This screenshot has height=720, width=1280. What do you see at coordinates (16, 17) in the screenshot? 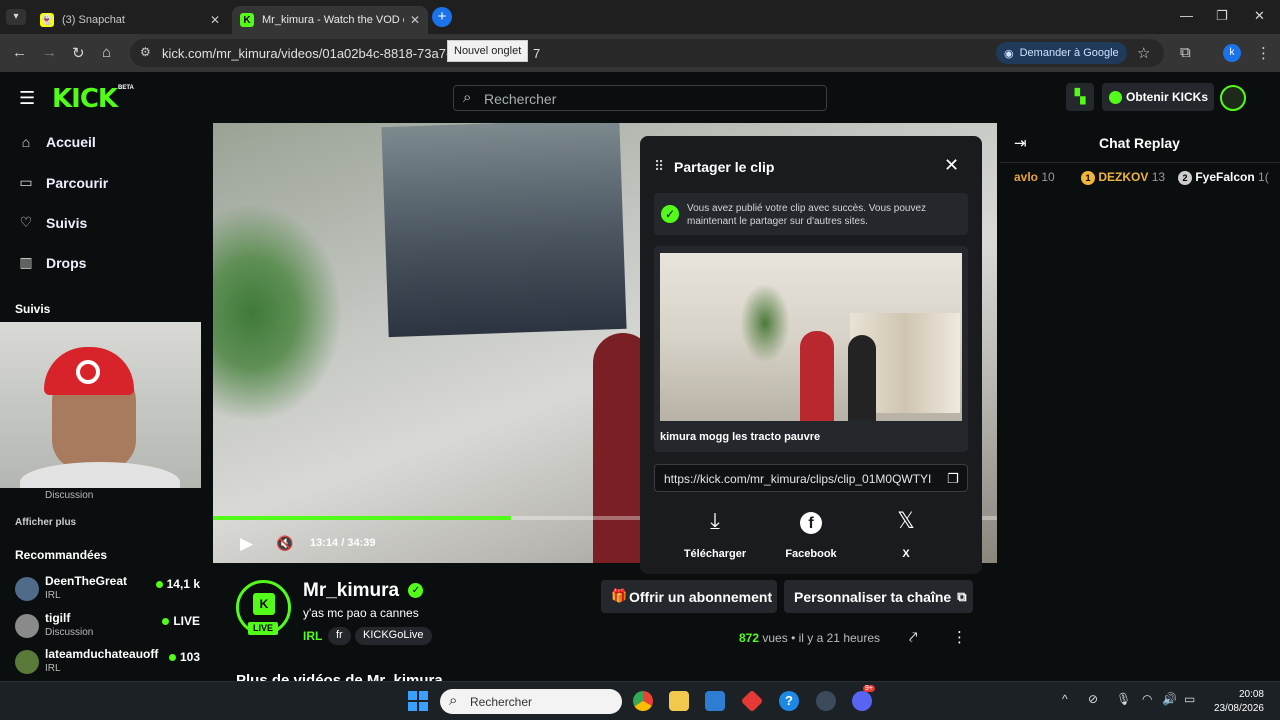
I see `tab-list-button: ▾` at bounding box center [16, 17].